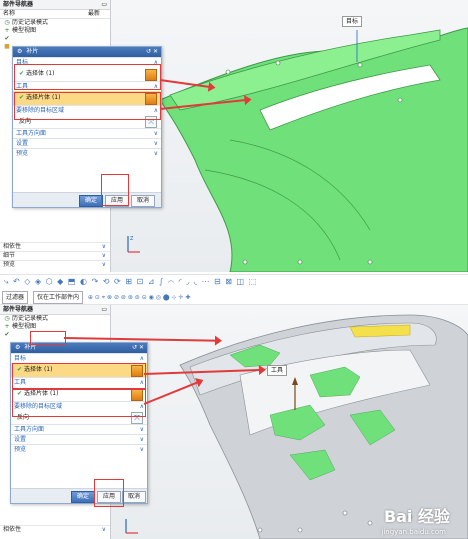 This screenshot has height=539, width=468. Describe the element at coordinates (352, 21) in the screenshot. I see `target-label: 目标` at that location.